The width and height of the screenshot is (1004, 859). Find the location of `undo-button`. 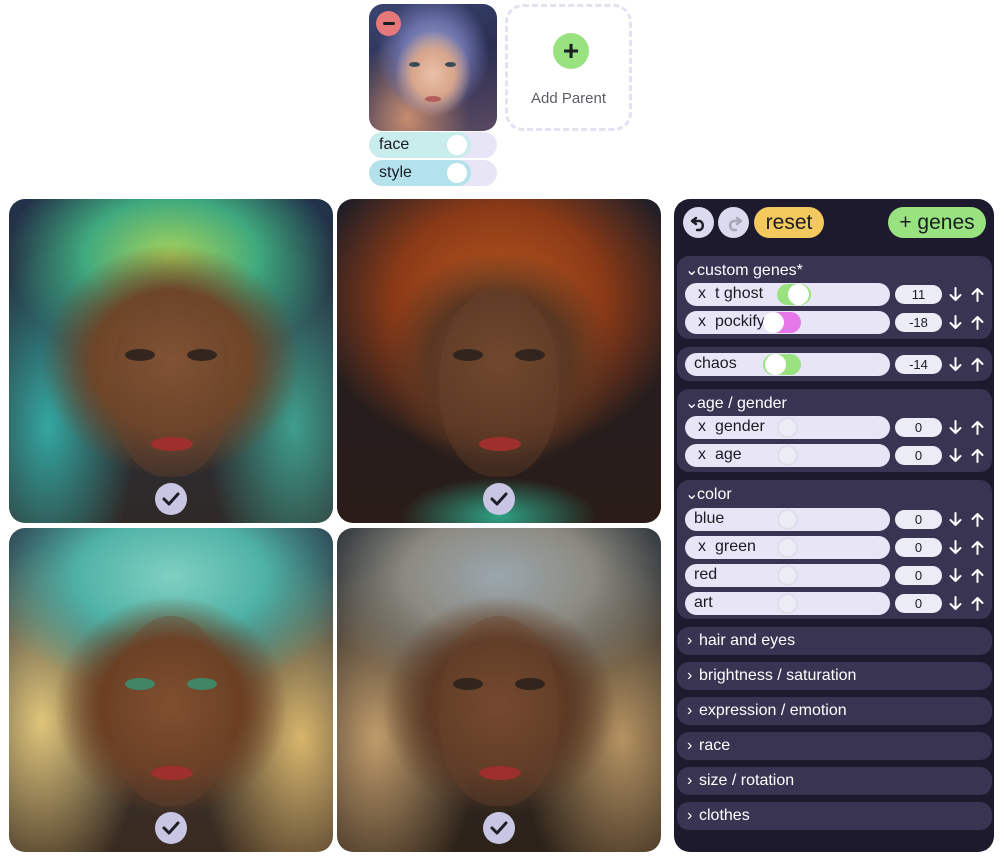

undo-button is located at coordinates (698, 222).